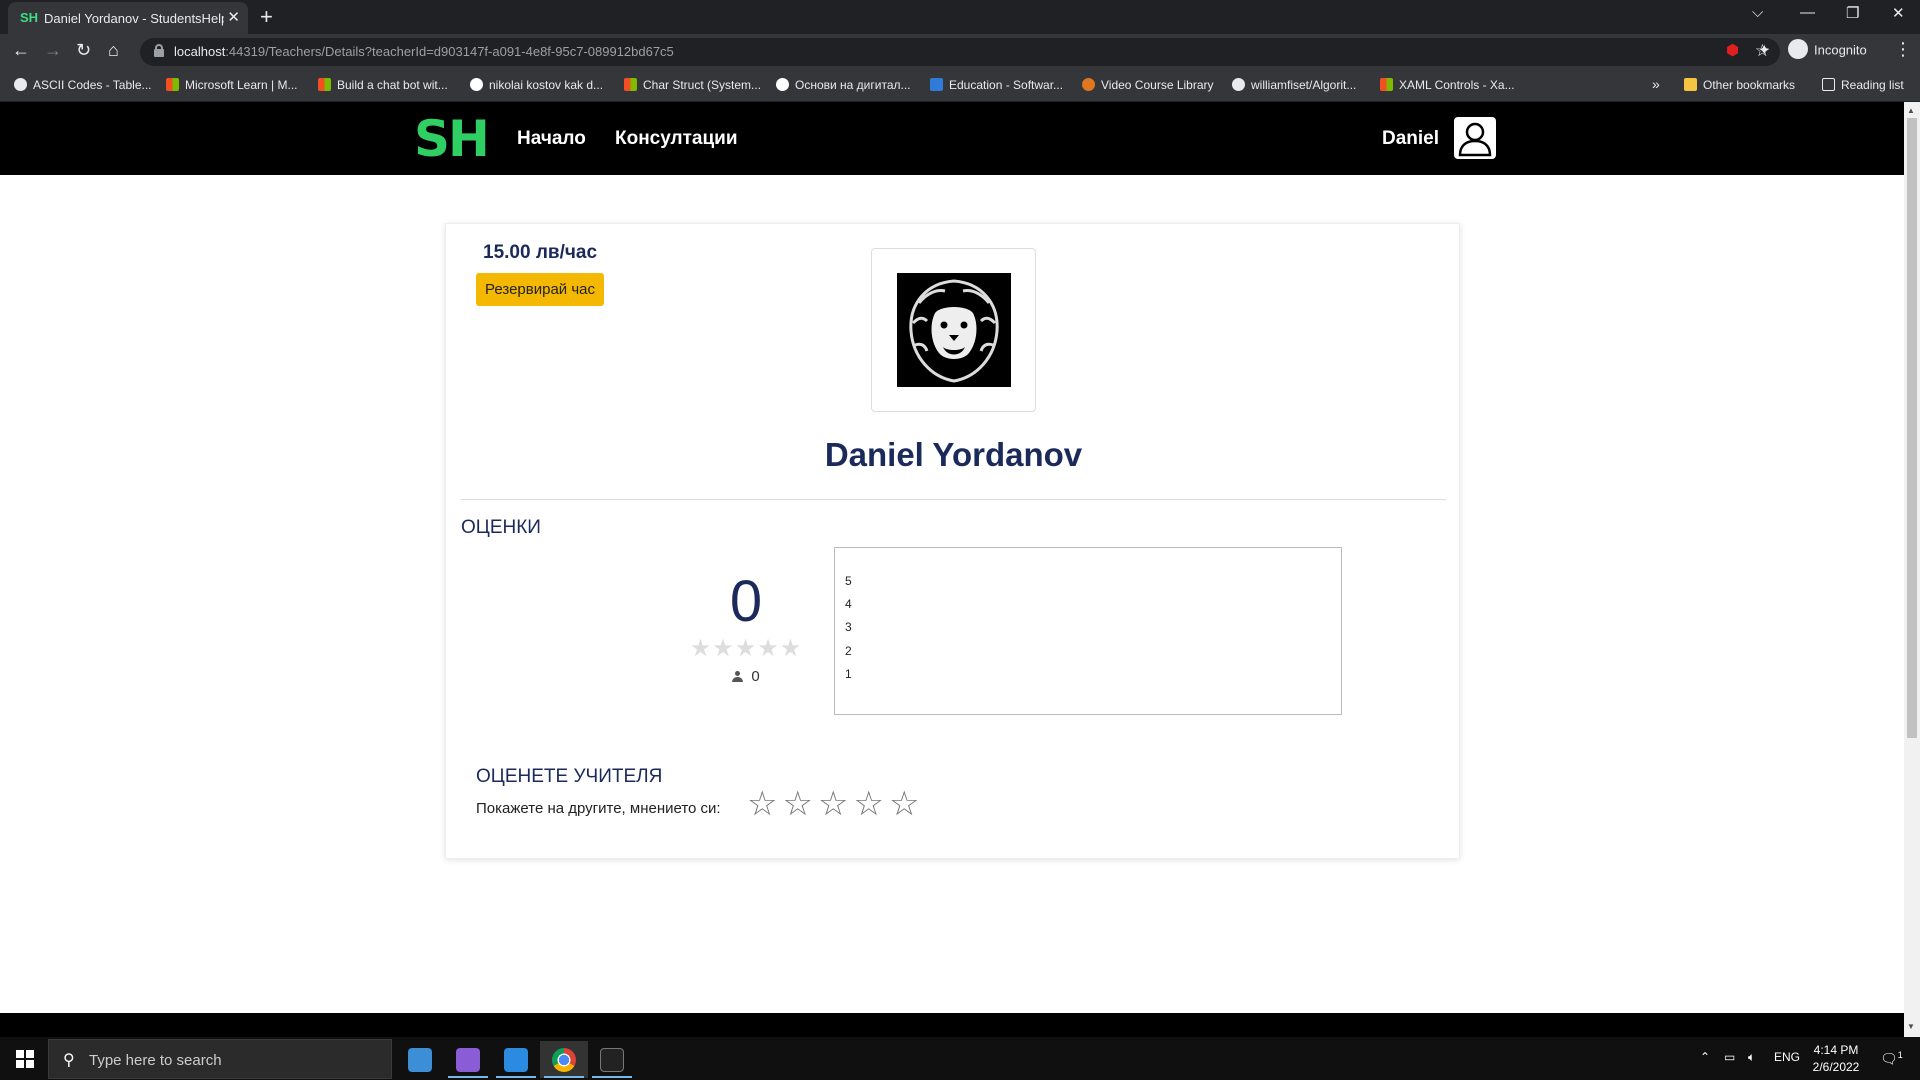 This screenshot has height=1080, width=1920. What do you see at coordinates (1729, 1057) in the screenshot?
I see `network-icon: ▭` at bounding box center [1729, 1057].